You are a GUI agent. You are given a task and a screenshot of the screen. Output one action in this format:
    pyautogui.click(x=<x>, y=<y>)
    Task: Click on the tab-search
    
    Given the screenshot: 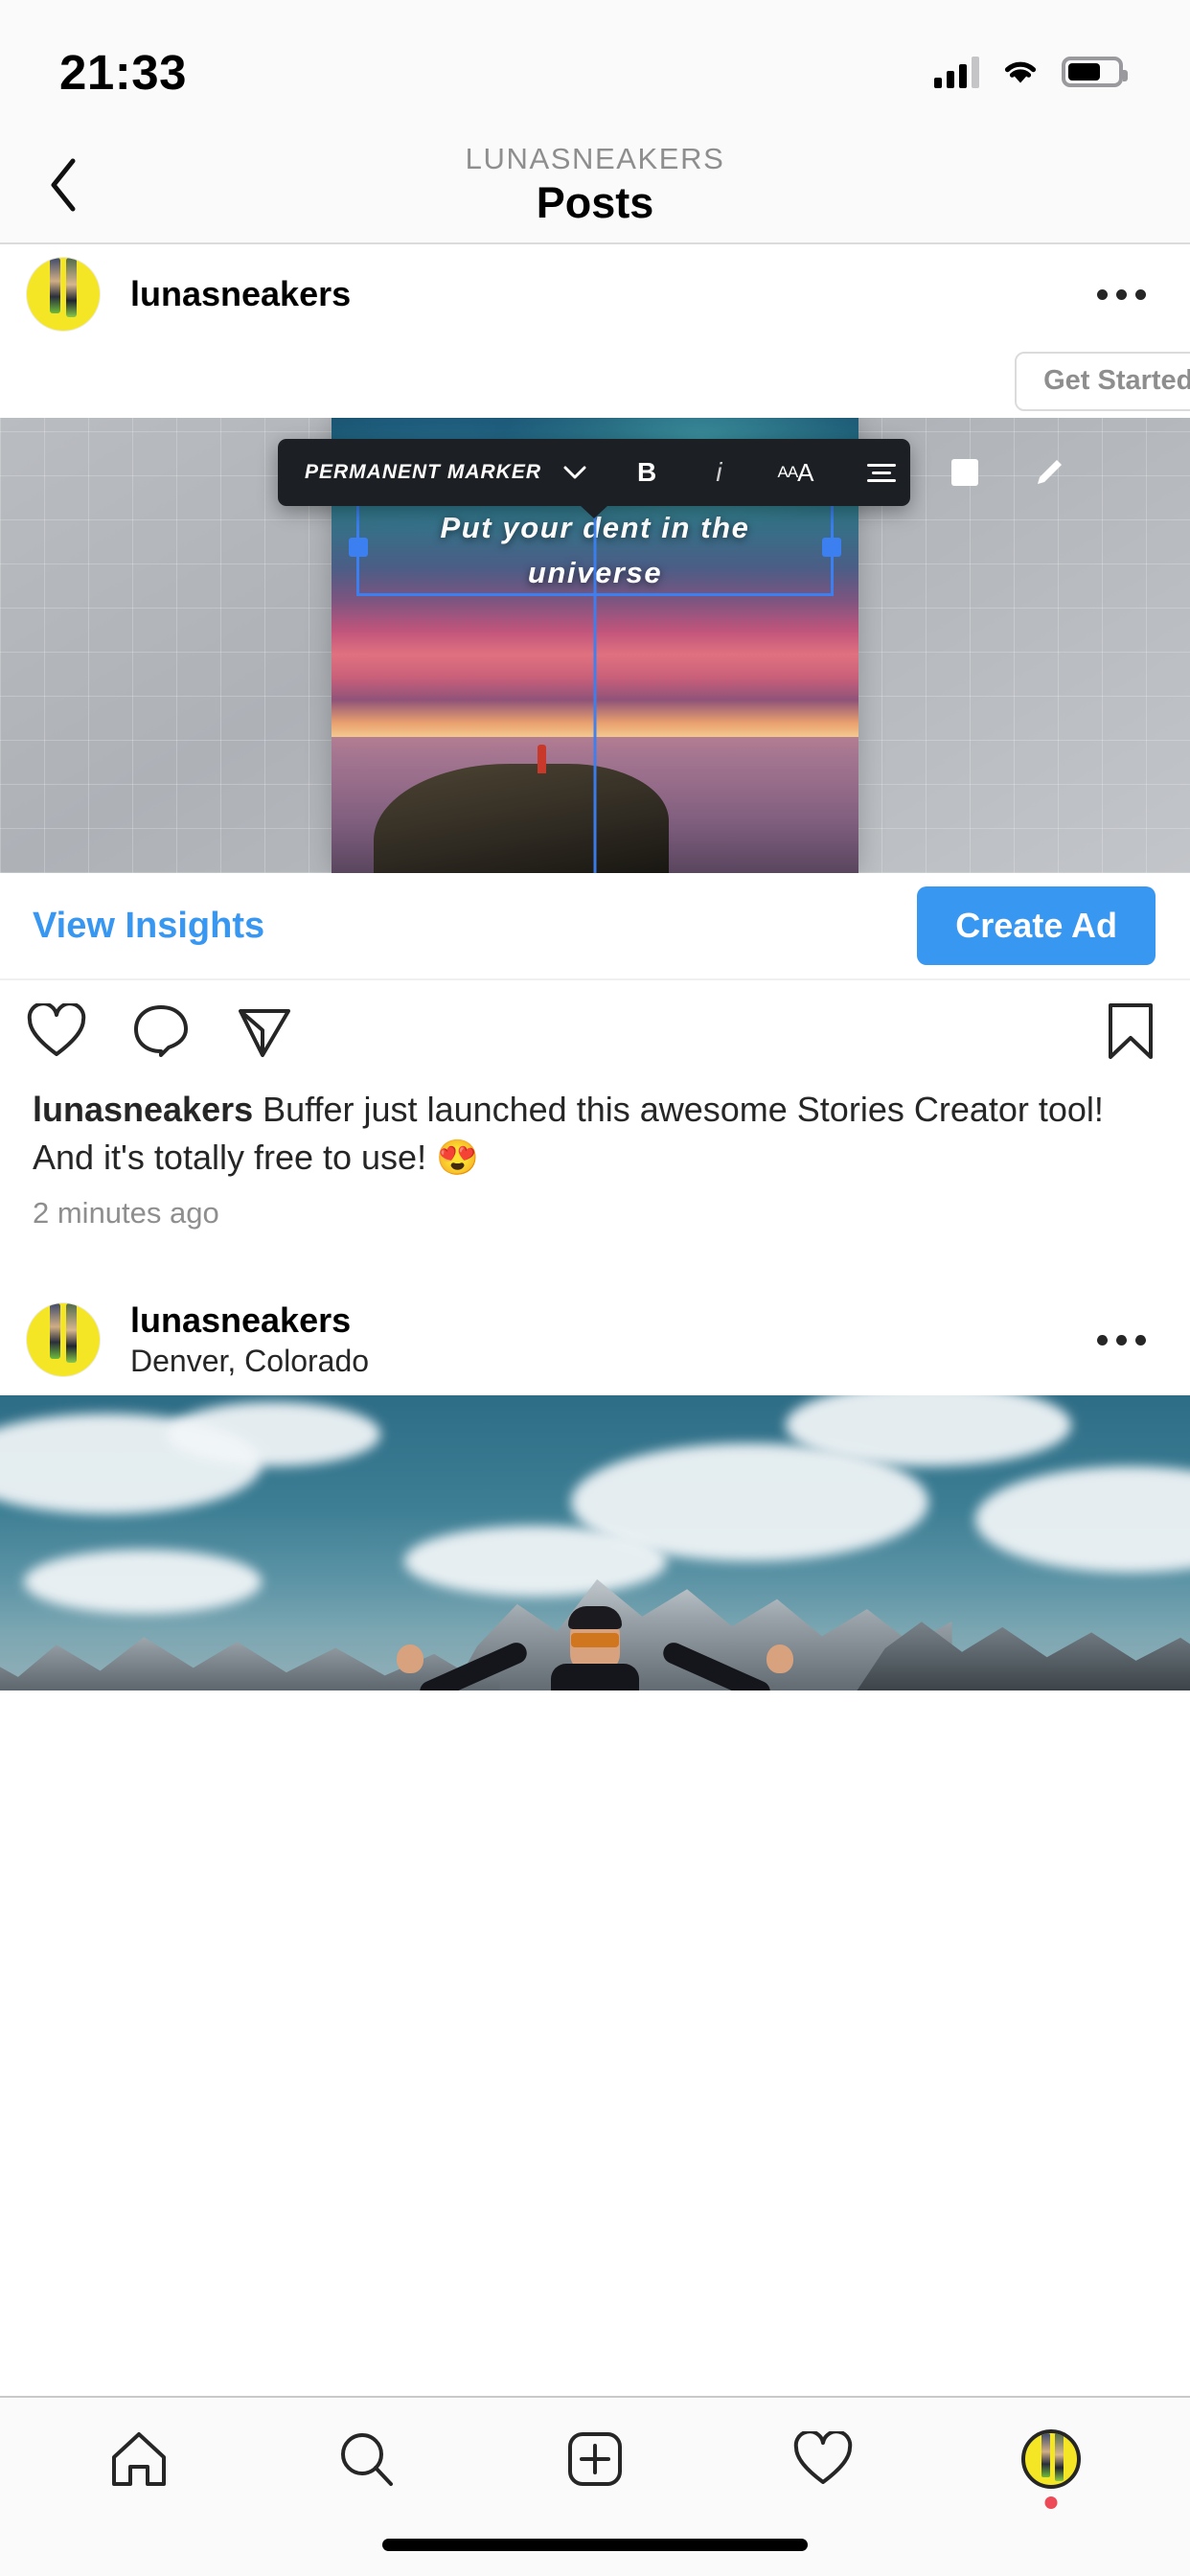 What is the action you would take?
    pyautogui.click(x=366, y=2459)
    